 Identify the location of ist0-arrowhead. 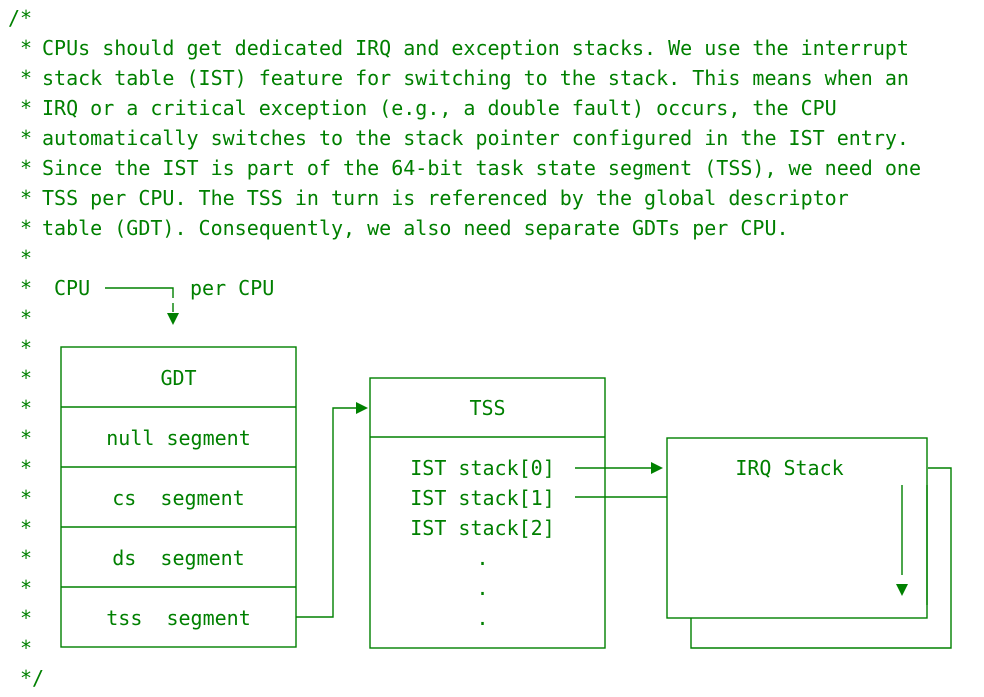
(657, 468).